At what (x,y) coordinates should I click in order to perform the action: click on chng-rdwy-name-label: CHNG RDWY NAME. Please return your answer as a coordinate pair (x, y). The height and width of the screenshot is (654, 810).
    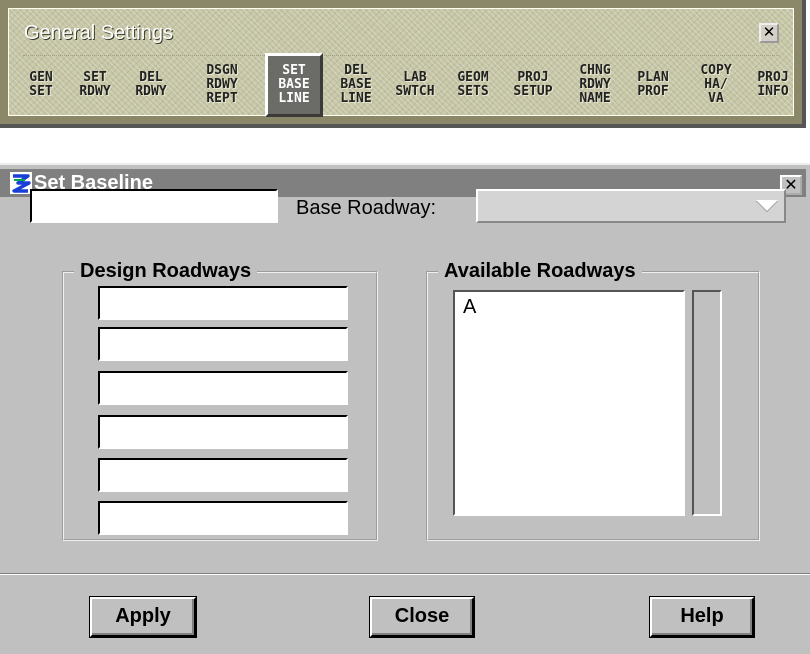
    Looking at the image, I should click on (595, 84).